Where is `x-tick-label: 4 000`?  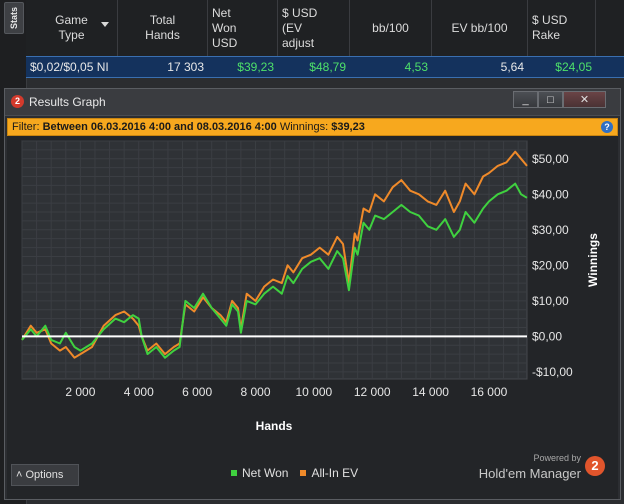 x-tick-label: 4 000 is located at coordinates (139, 392).